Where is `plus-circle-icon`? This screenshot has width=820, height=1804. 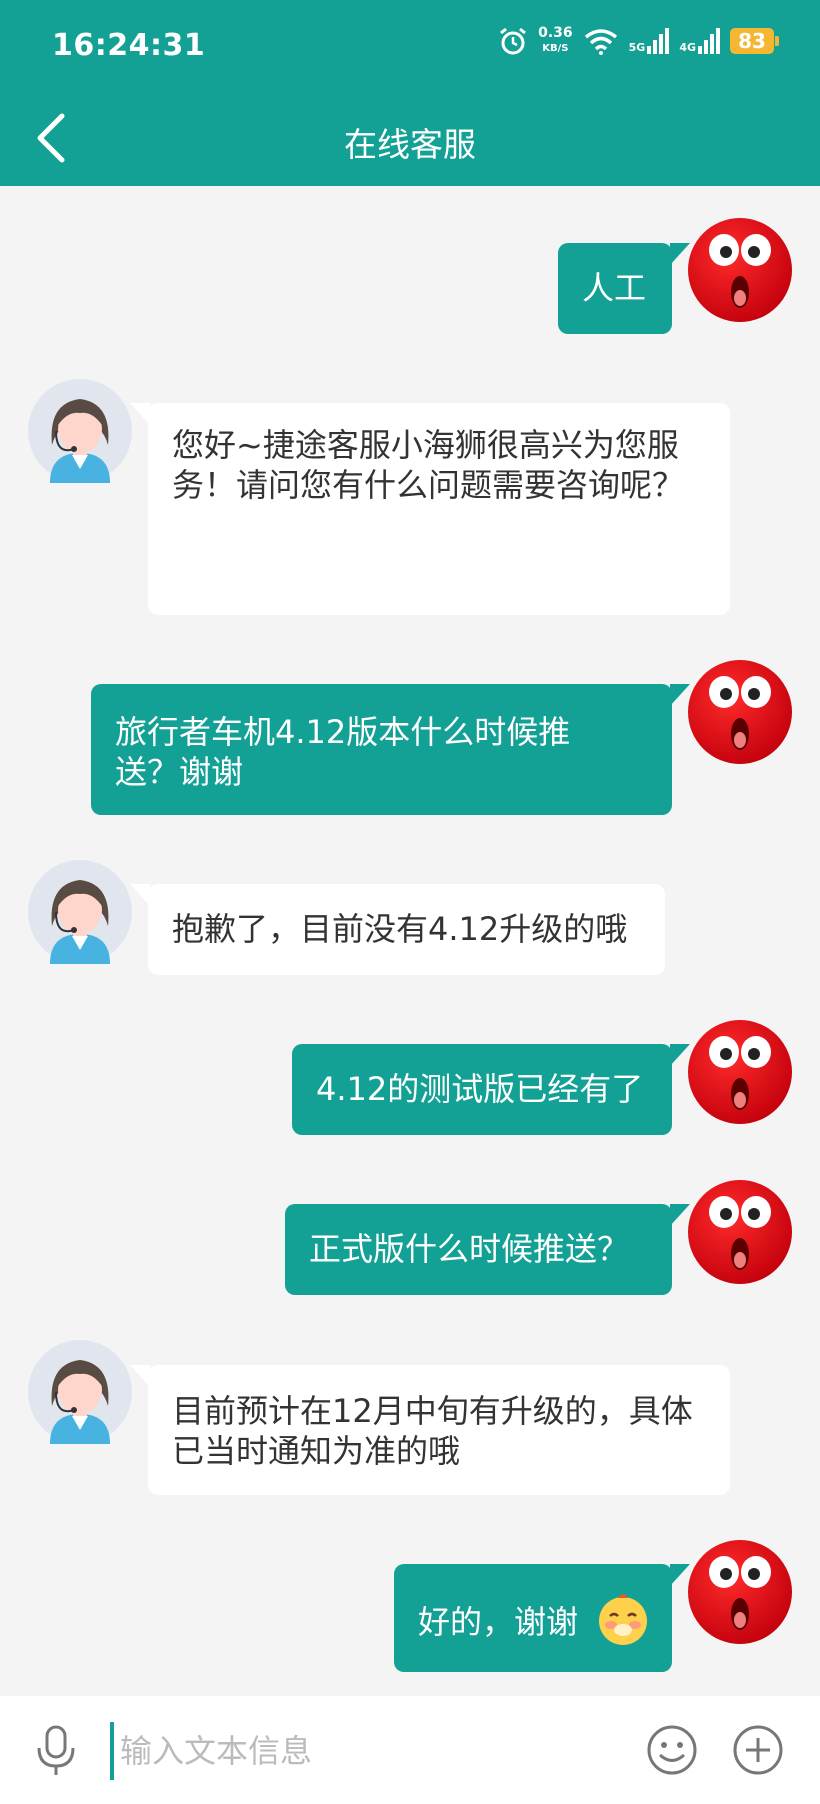
plus-circle-icon is located at coordinates (758, 1750).